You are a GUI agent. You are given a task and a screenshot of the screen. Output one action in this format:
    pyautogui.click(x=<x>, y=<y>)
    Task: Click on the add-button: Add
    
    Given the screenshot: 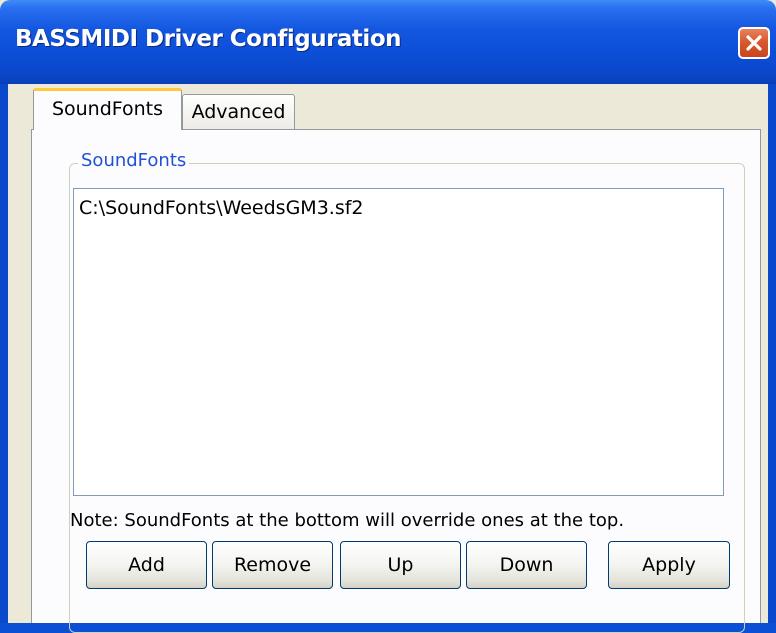 What is the action you would take?
    pyautogui.click(x=146, y=565)
    